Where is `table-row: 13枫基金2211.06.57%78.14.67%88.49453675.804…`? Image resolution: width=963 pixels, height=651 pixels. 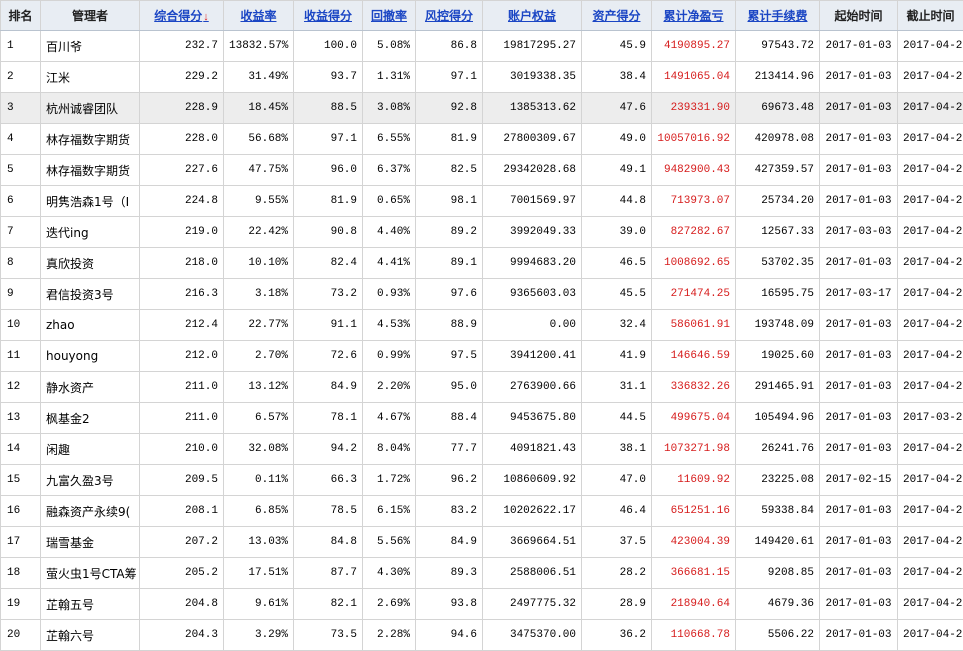 table-row: 13枫基金2211.06.57%78.14.67%88.49453675.804… is located at coordinates (482, 418).